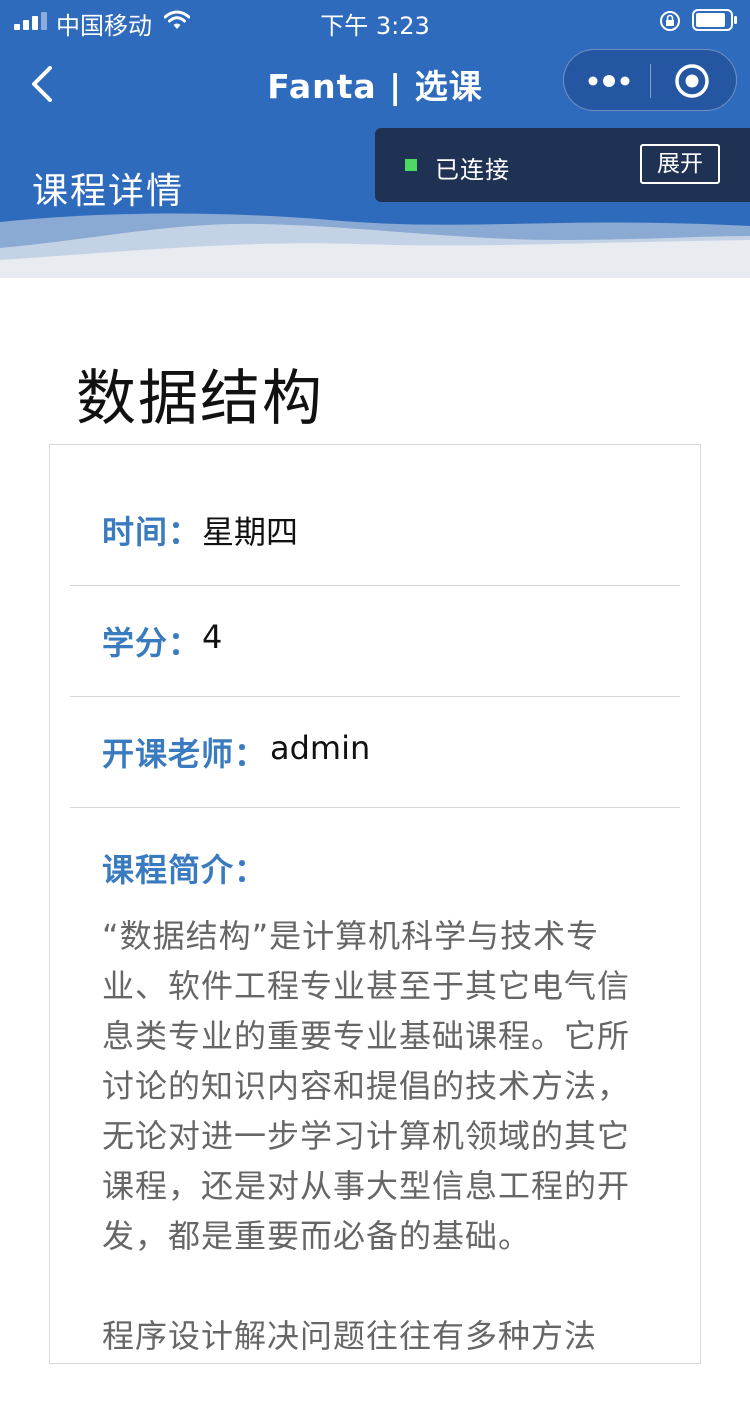 This screenshot has width=750, height=1411. What do you see at coordinates (375, 641) in the screenshot?
I see `credit-row: 学分： 4` at bounding box center [375, 641].